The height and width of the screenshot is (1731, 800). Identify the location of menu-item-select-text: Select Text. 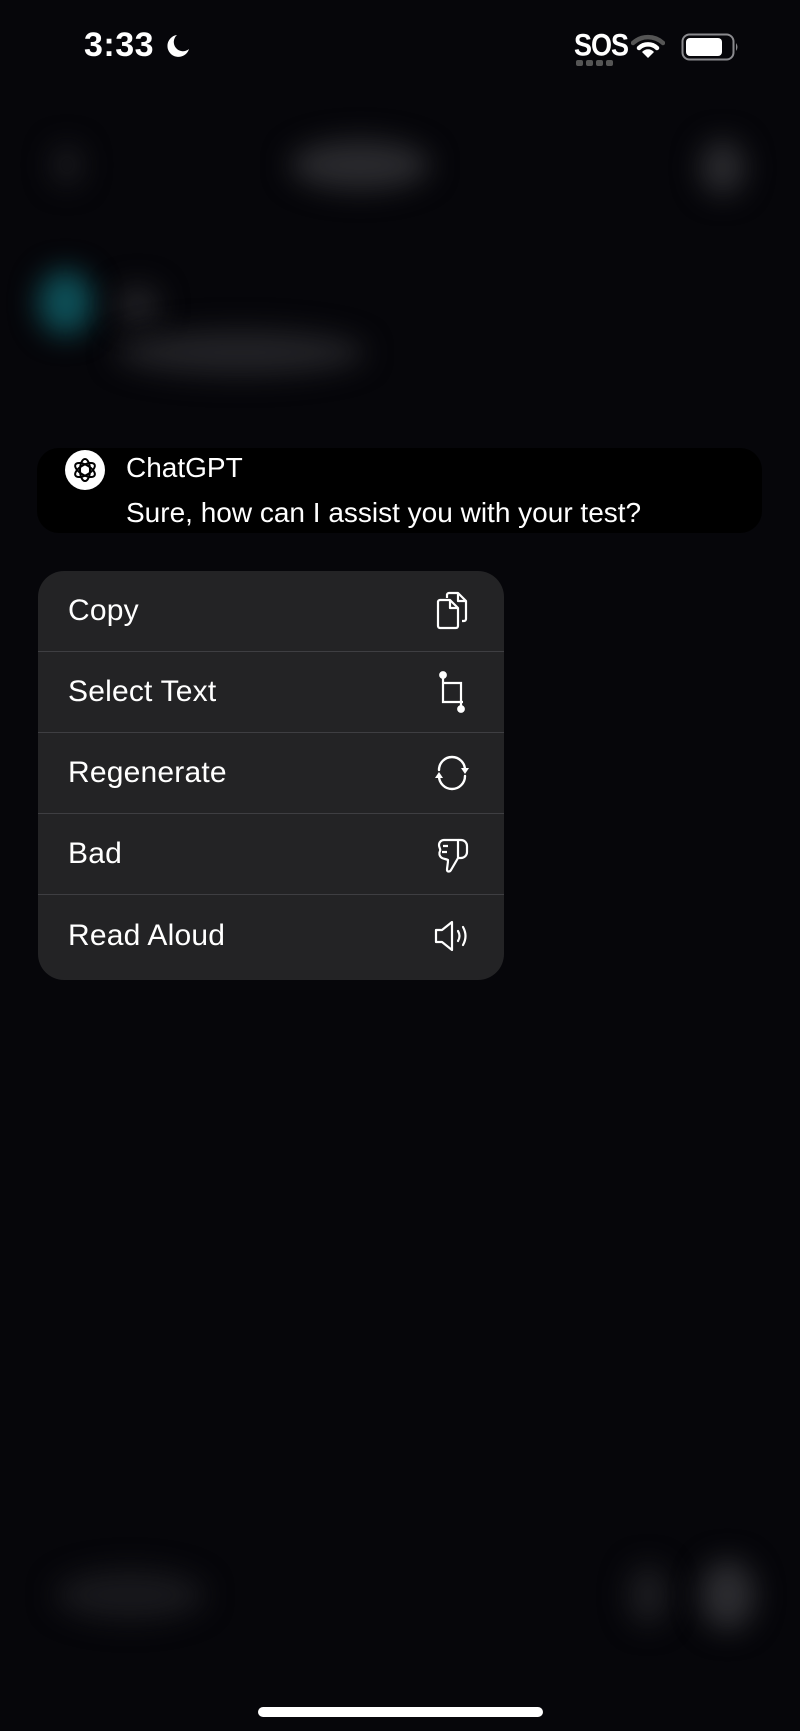
(271, 692).